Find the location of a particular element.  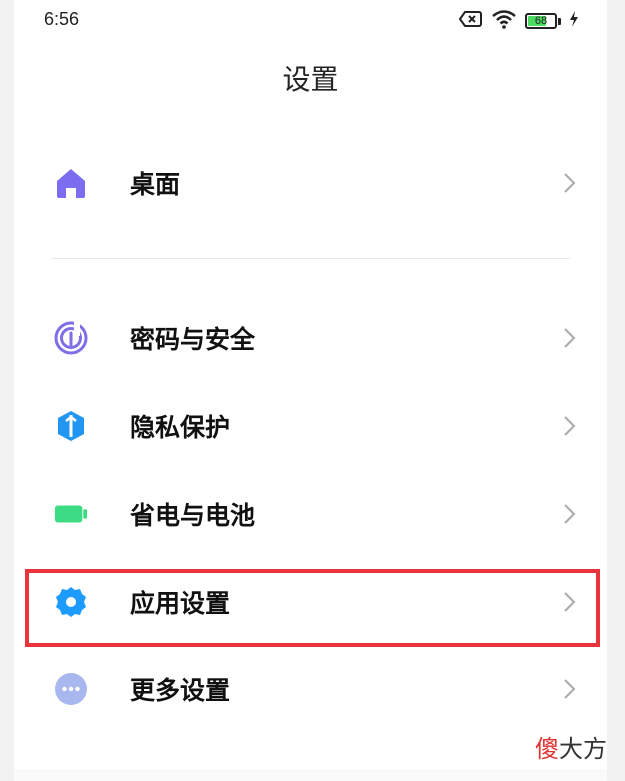

settings-item-label: 更多设置 is located at coordinates (180, 690).